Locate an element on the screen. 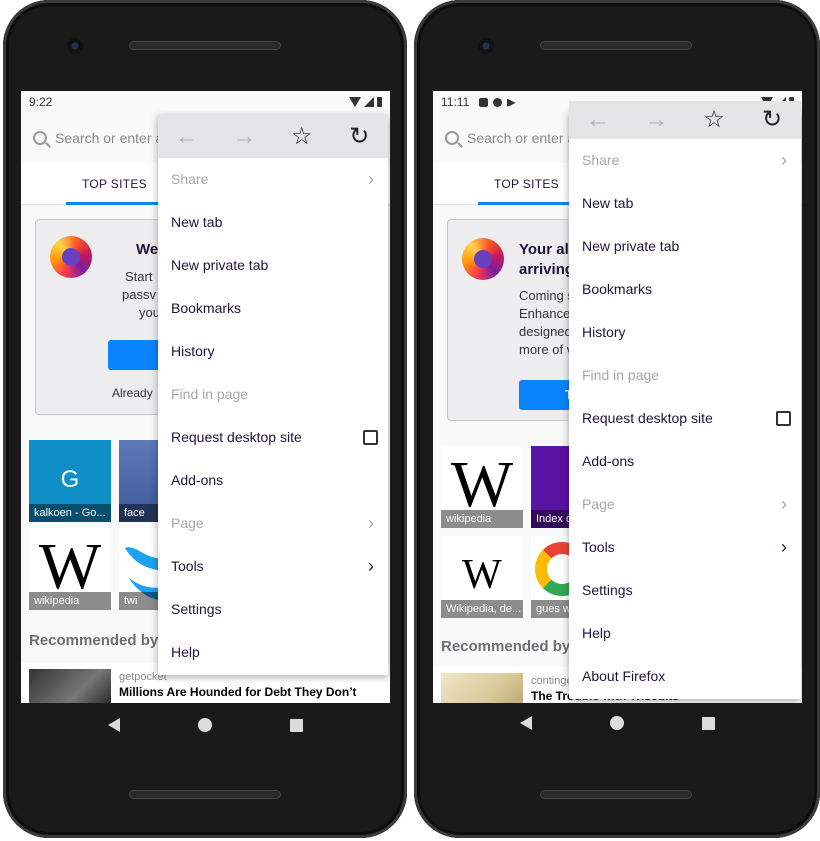 The height and width of the screenshot is (841, 820). sd-card-icon is located at coordinates (483, 103).